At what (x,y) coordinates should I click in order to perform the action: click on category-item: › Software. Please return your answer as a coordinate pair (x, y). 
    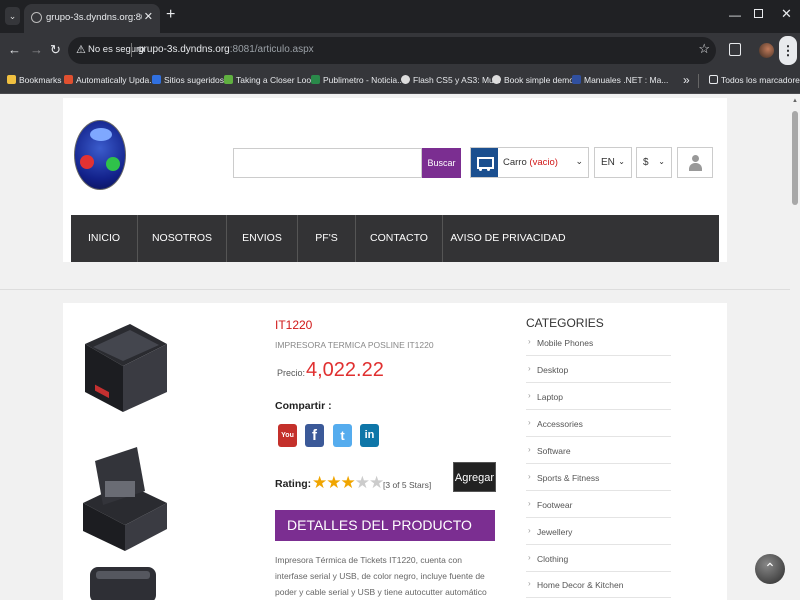
    Looking at the image, I should click on (598, 450).